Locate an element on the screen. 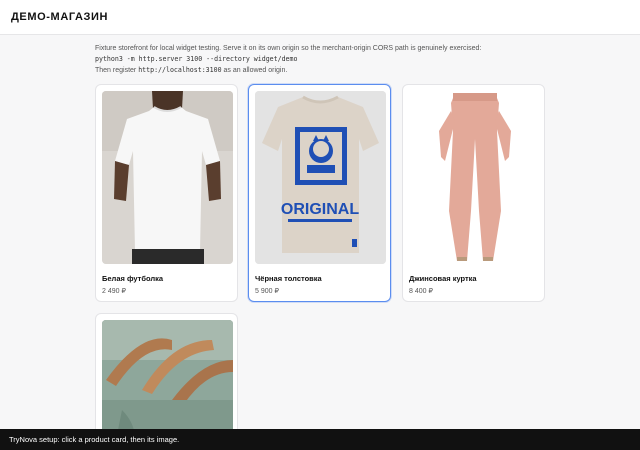  pink-pants-image is located at coordinates (474, 177).